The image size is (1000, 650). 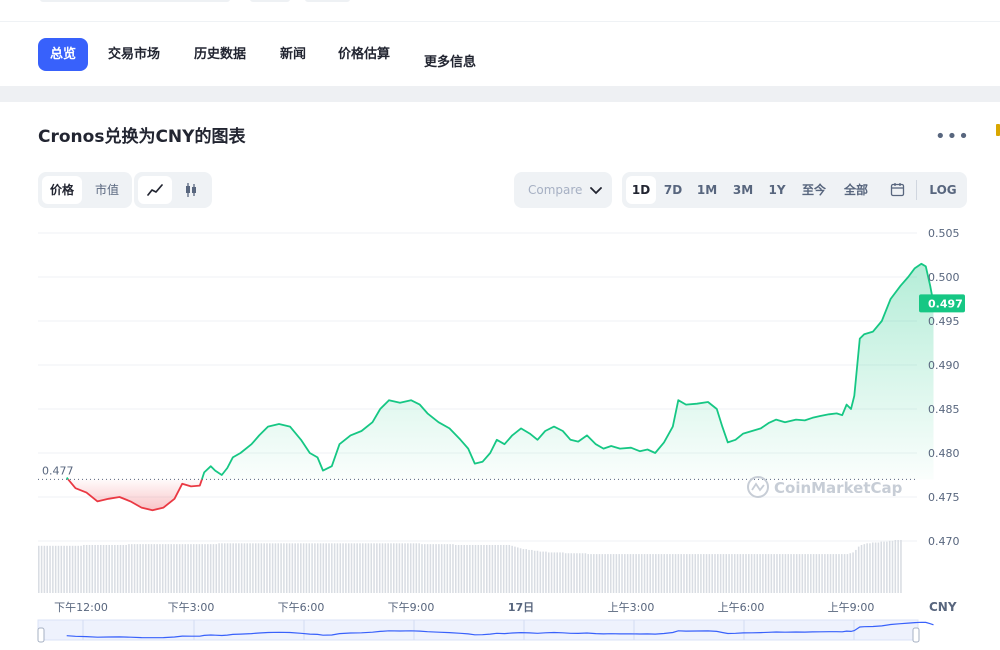 What do you see at coordinates (555, 190) in the screenshot?
I see `compare-label: Compare` at bounding box center [555, 190].